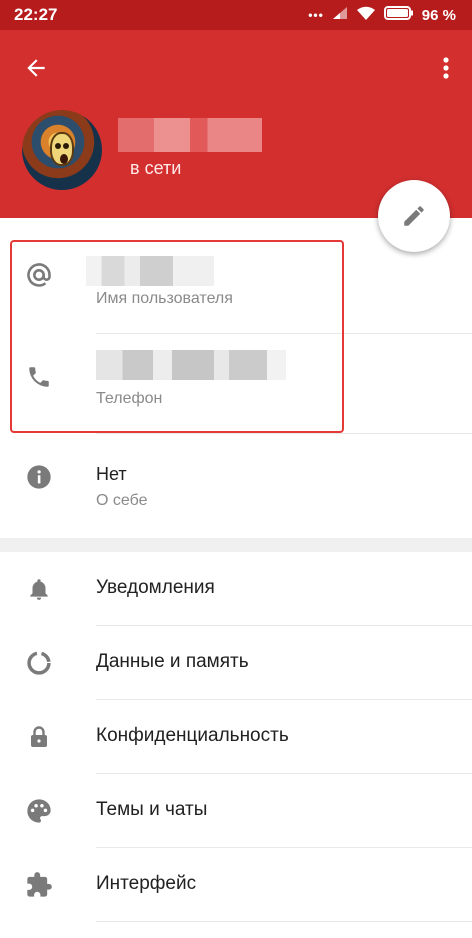 This screenshot has height=938, width=472. I want to click on status-bar: 22:27 ••• 96 %, so click(236, 15).